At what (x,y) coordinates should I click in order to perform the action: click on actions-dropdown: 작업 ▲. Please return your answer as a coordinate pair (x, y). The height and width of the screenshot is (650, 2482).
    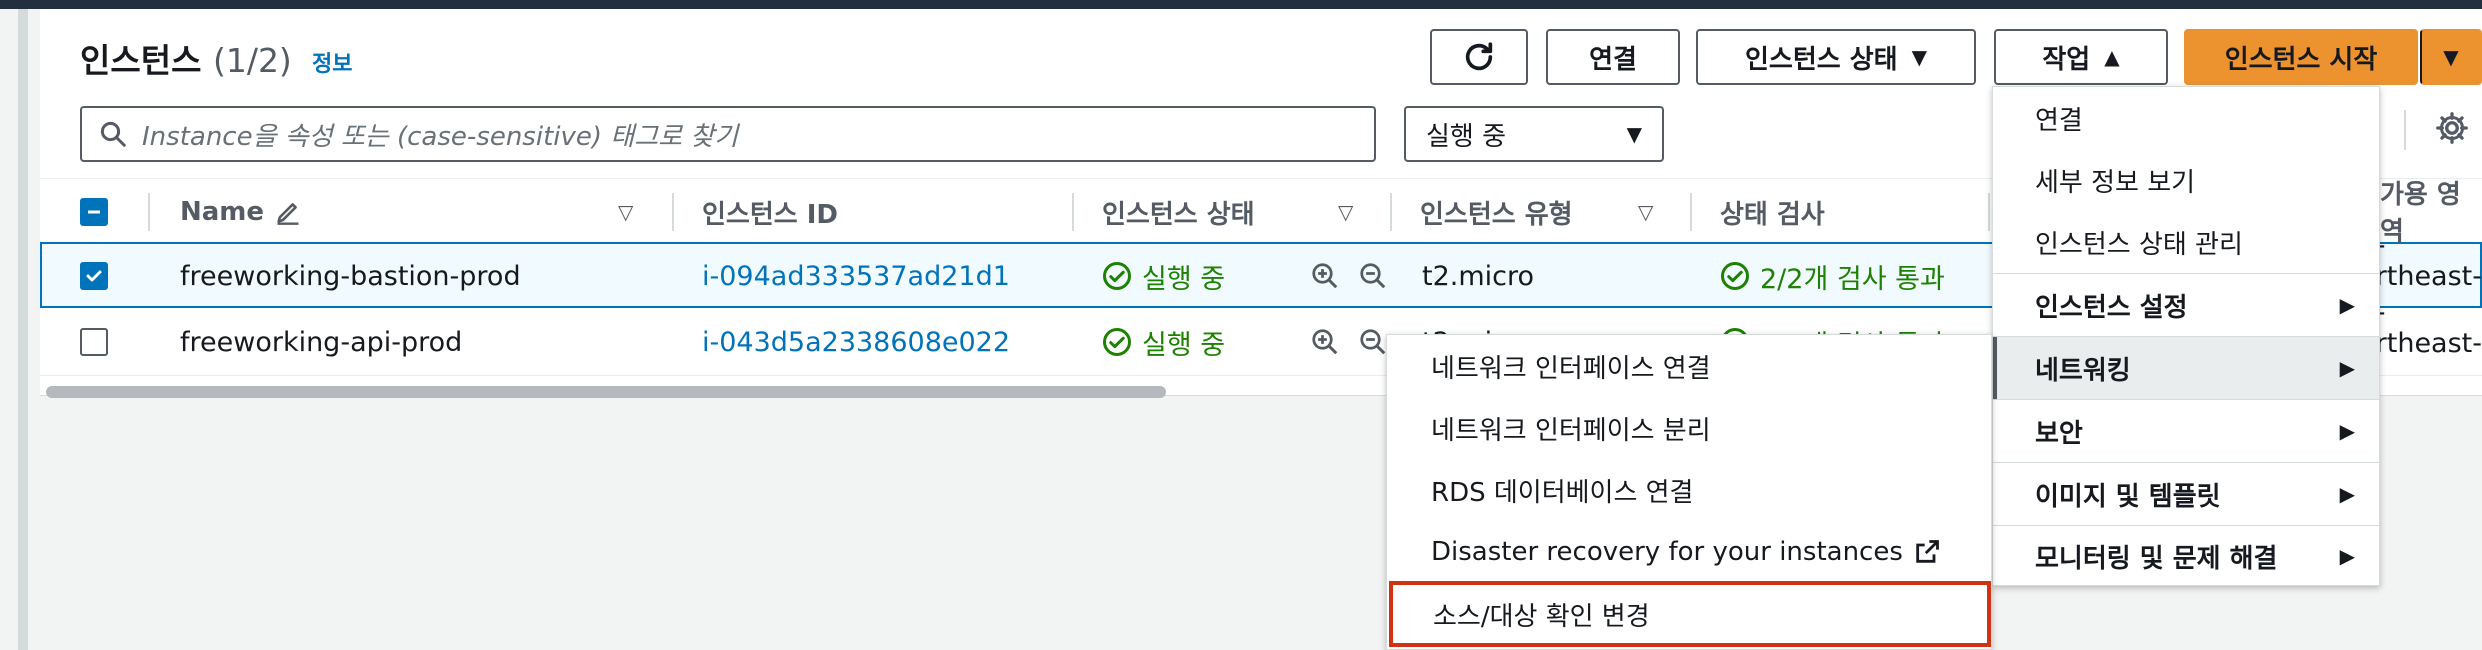
    Looking at the image, I should click on (2081, 57).